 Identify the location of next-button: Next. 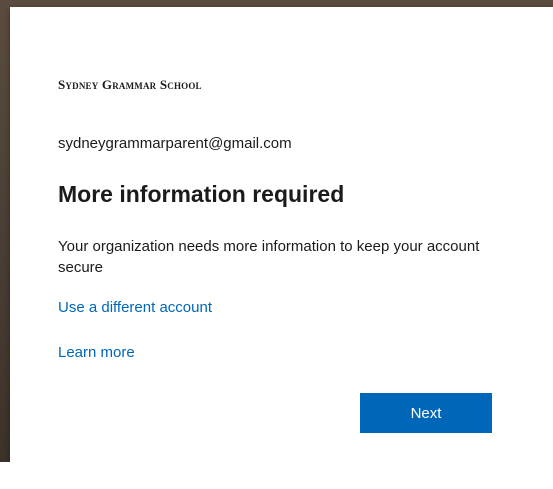
(426, 413).